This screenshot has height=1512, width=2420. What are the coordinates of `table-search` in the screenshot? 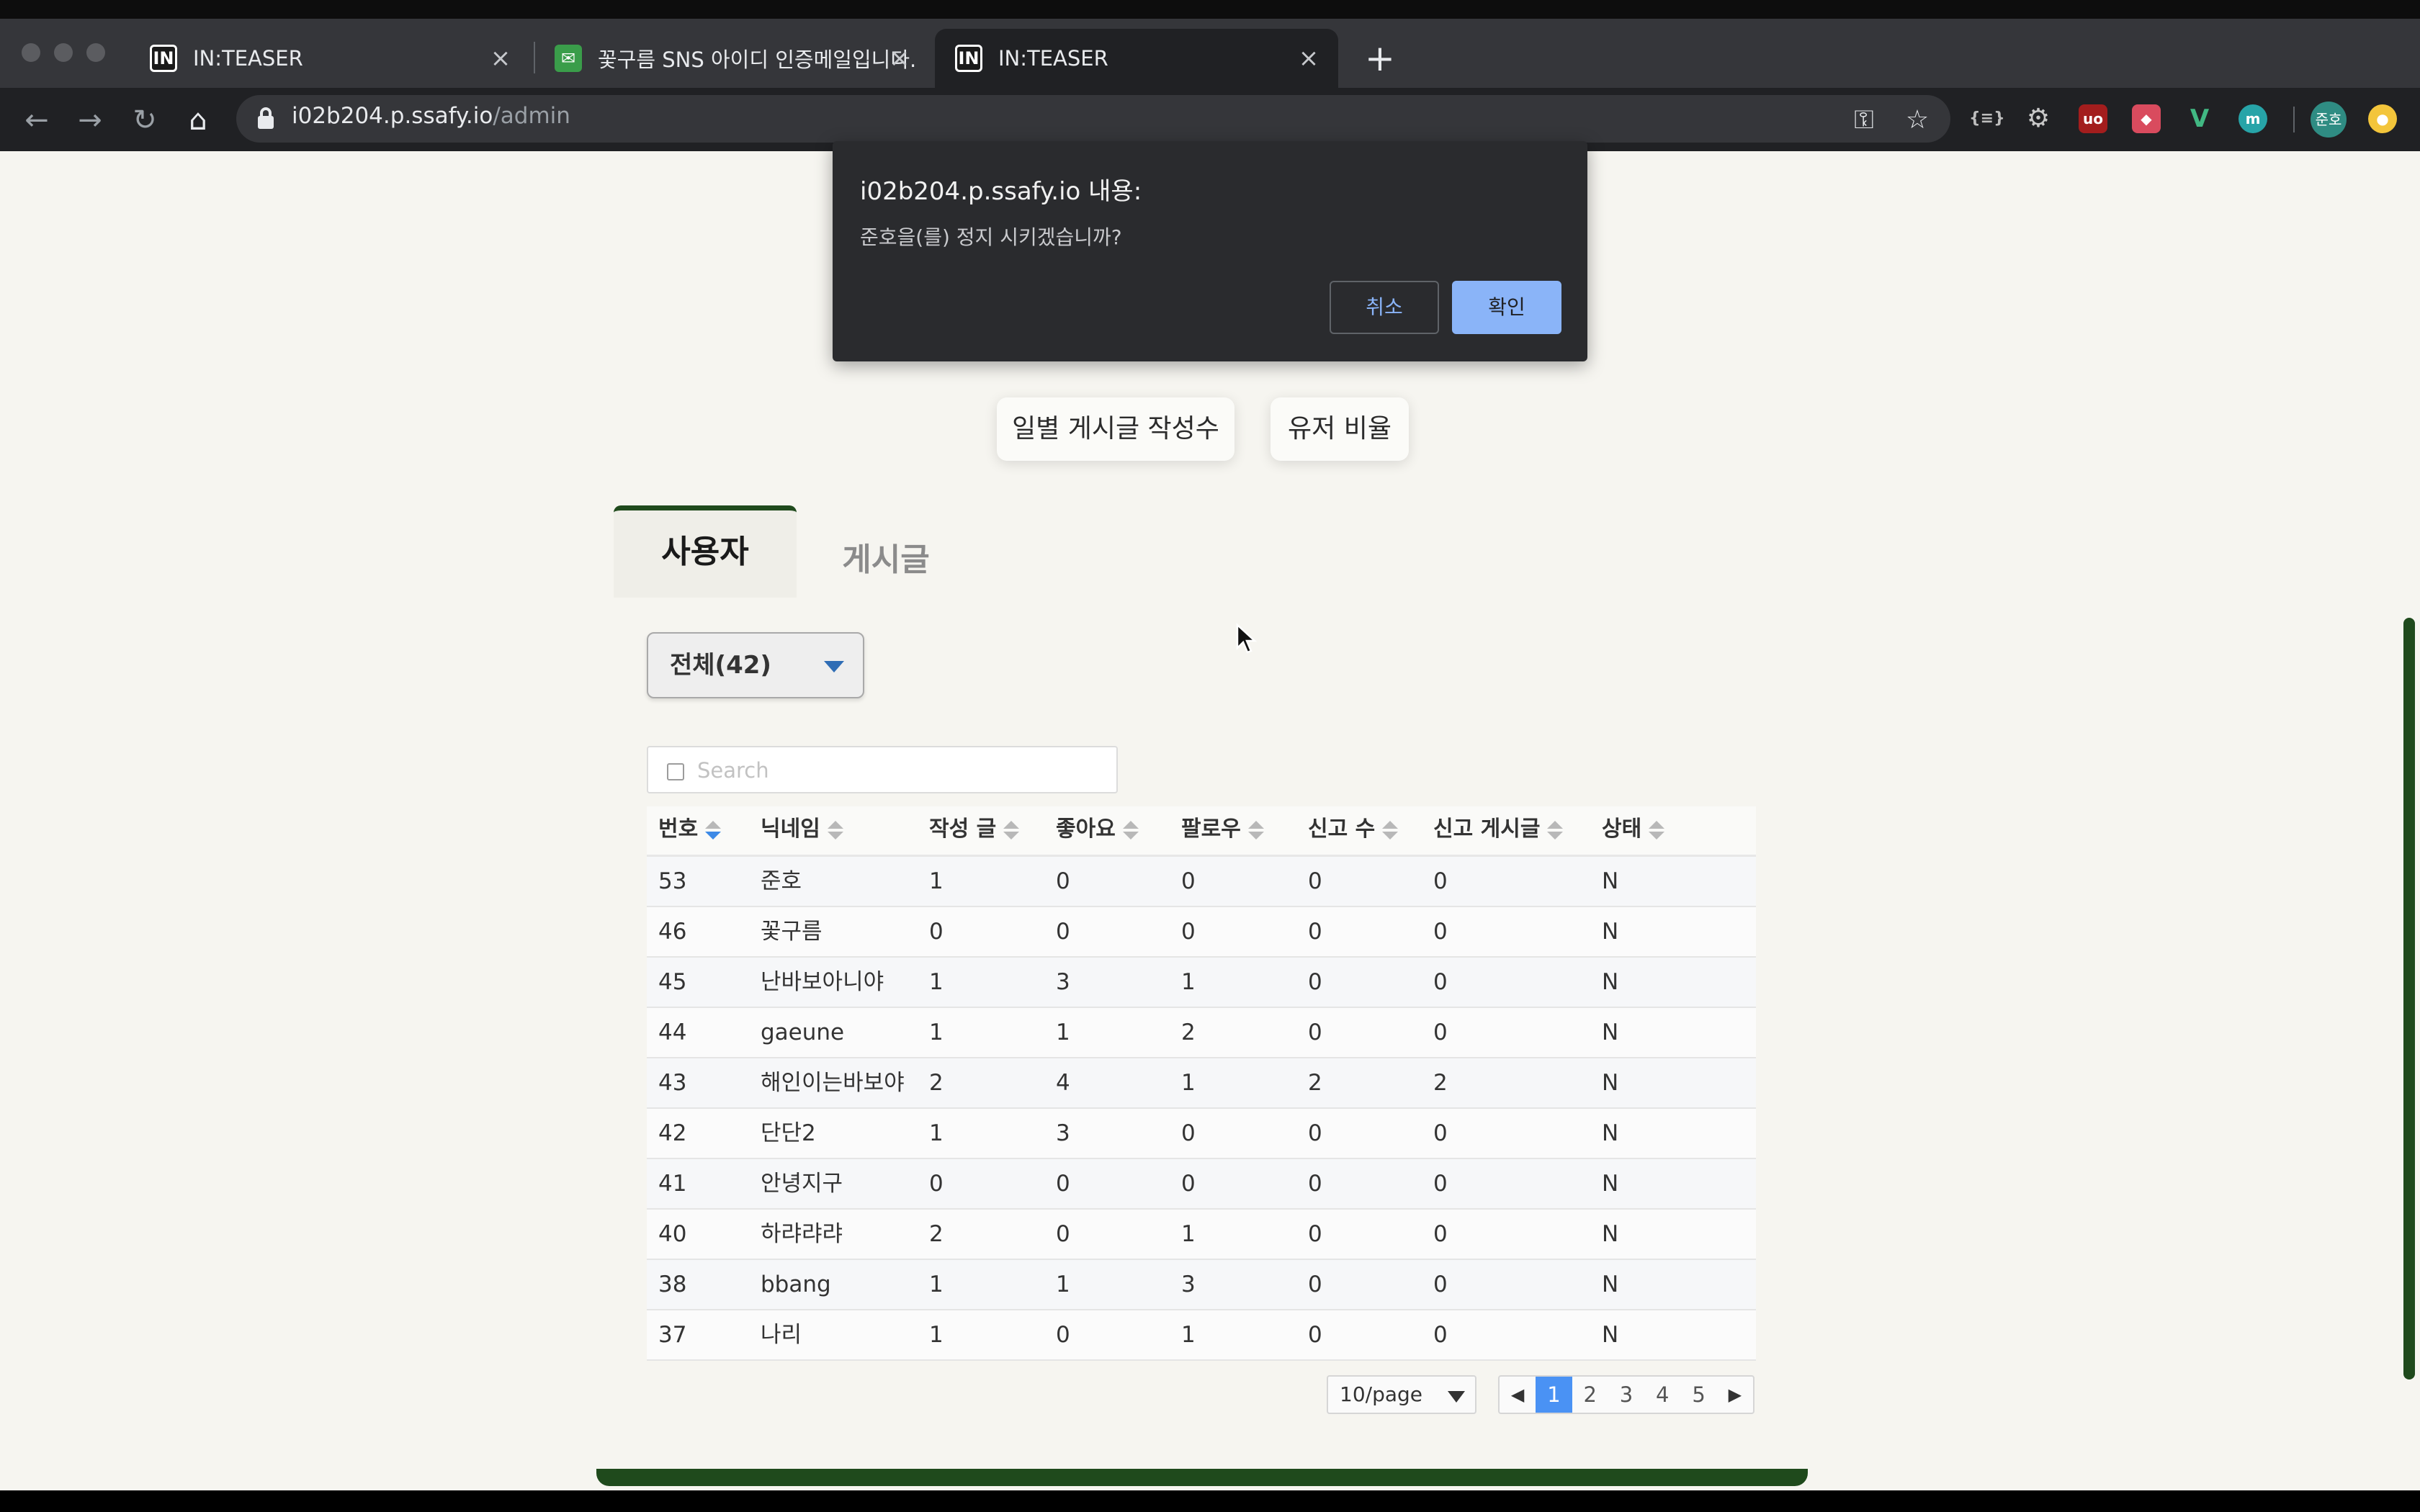 It's located at (882, 769).